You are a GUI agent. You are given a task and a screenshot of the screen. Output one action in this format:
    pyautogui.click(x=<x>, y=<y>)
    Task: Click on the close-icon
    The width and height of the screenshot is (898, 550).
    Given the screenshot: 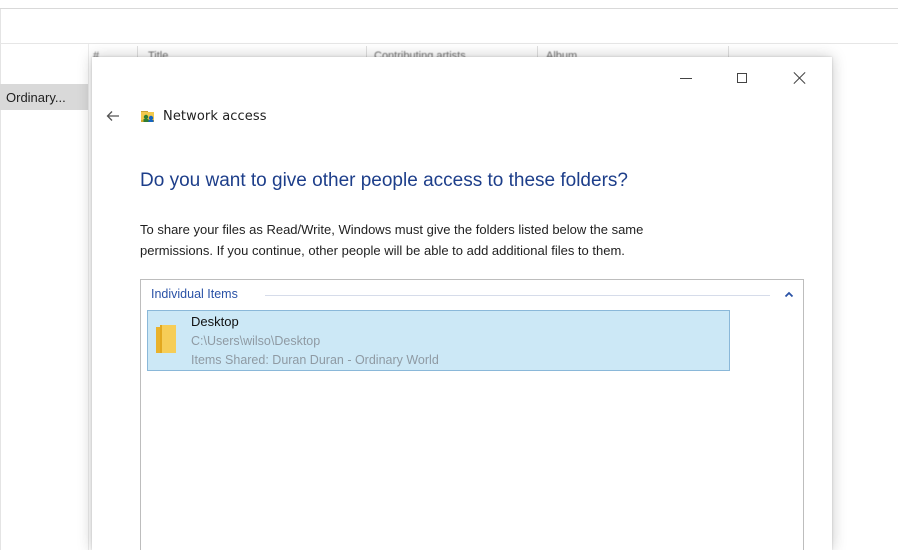 What is the action you would take?
    pyautogui.click(x=800, y=78)
    